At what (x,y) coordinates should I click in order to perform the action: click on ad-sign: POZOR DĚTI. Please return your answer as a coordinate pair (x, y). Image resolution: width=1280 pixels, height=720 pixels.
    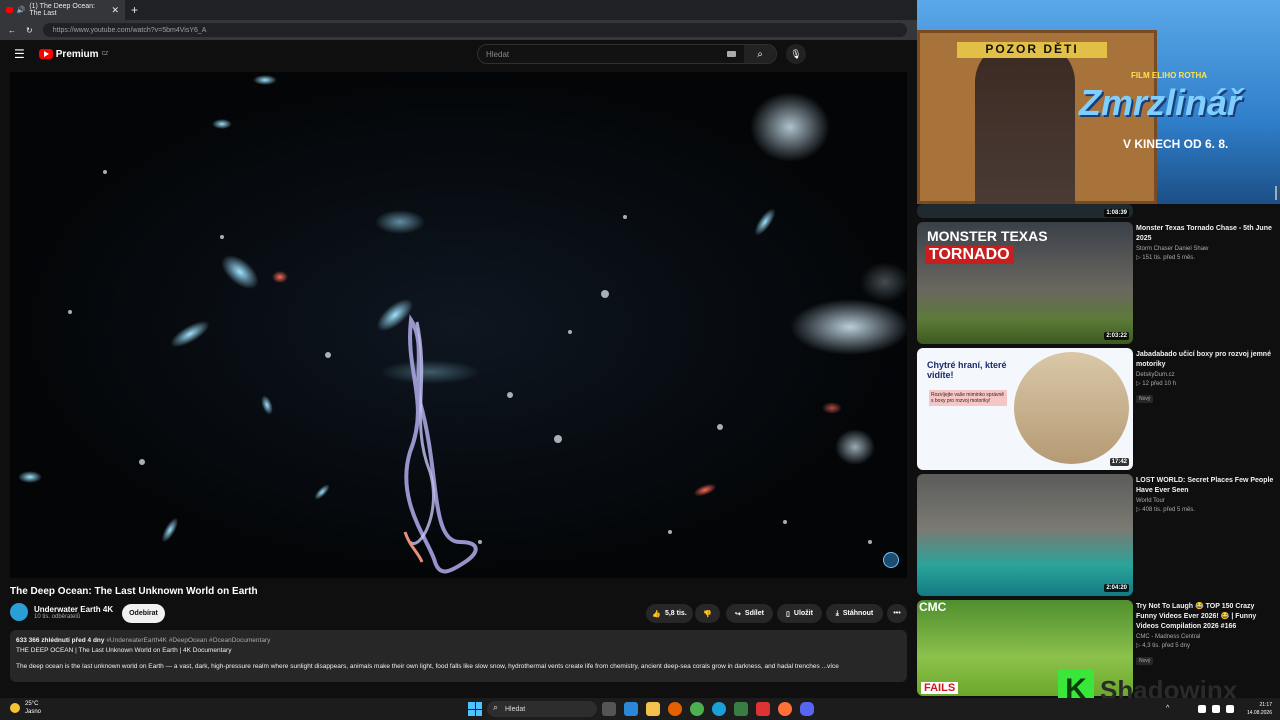
    Looking at the image, I should click on (1032, 50).